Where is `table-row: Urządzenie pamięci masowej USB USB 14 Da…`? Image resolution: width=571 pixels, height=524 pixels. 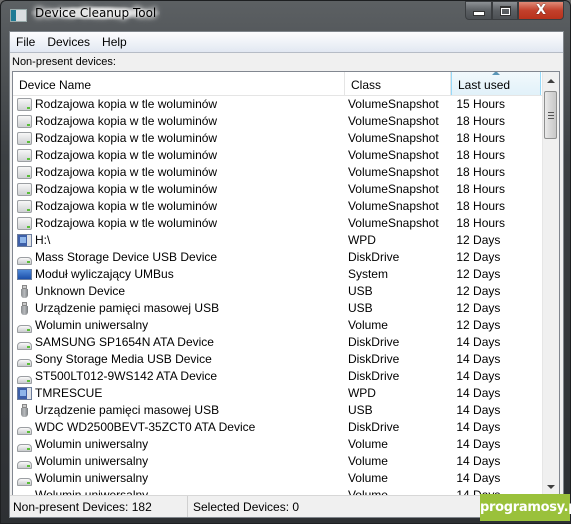
table-row: Urządzenie pamięci masowej USB USB 14 Da… is located at coordinates (278, 410).